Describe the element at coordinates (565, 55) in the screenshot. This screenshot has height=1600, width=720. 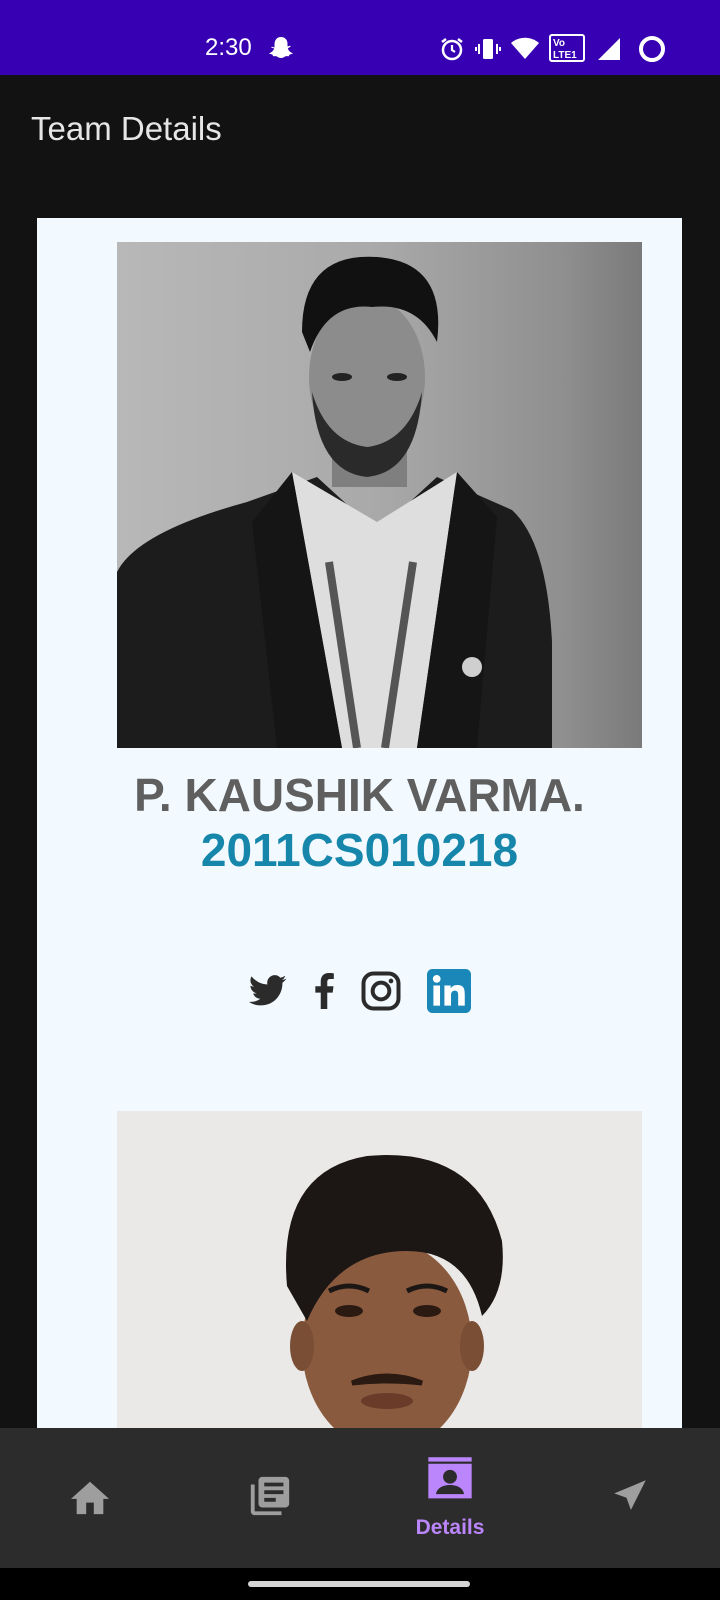
I see `svg-text: LTE1` at that location.